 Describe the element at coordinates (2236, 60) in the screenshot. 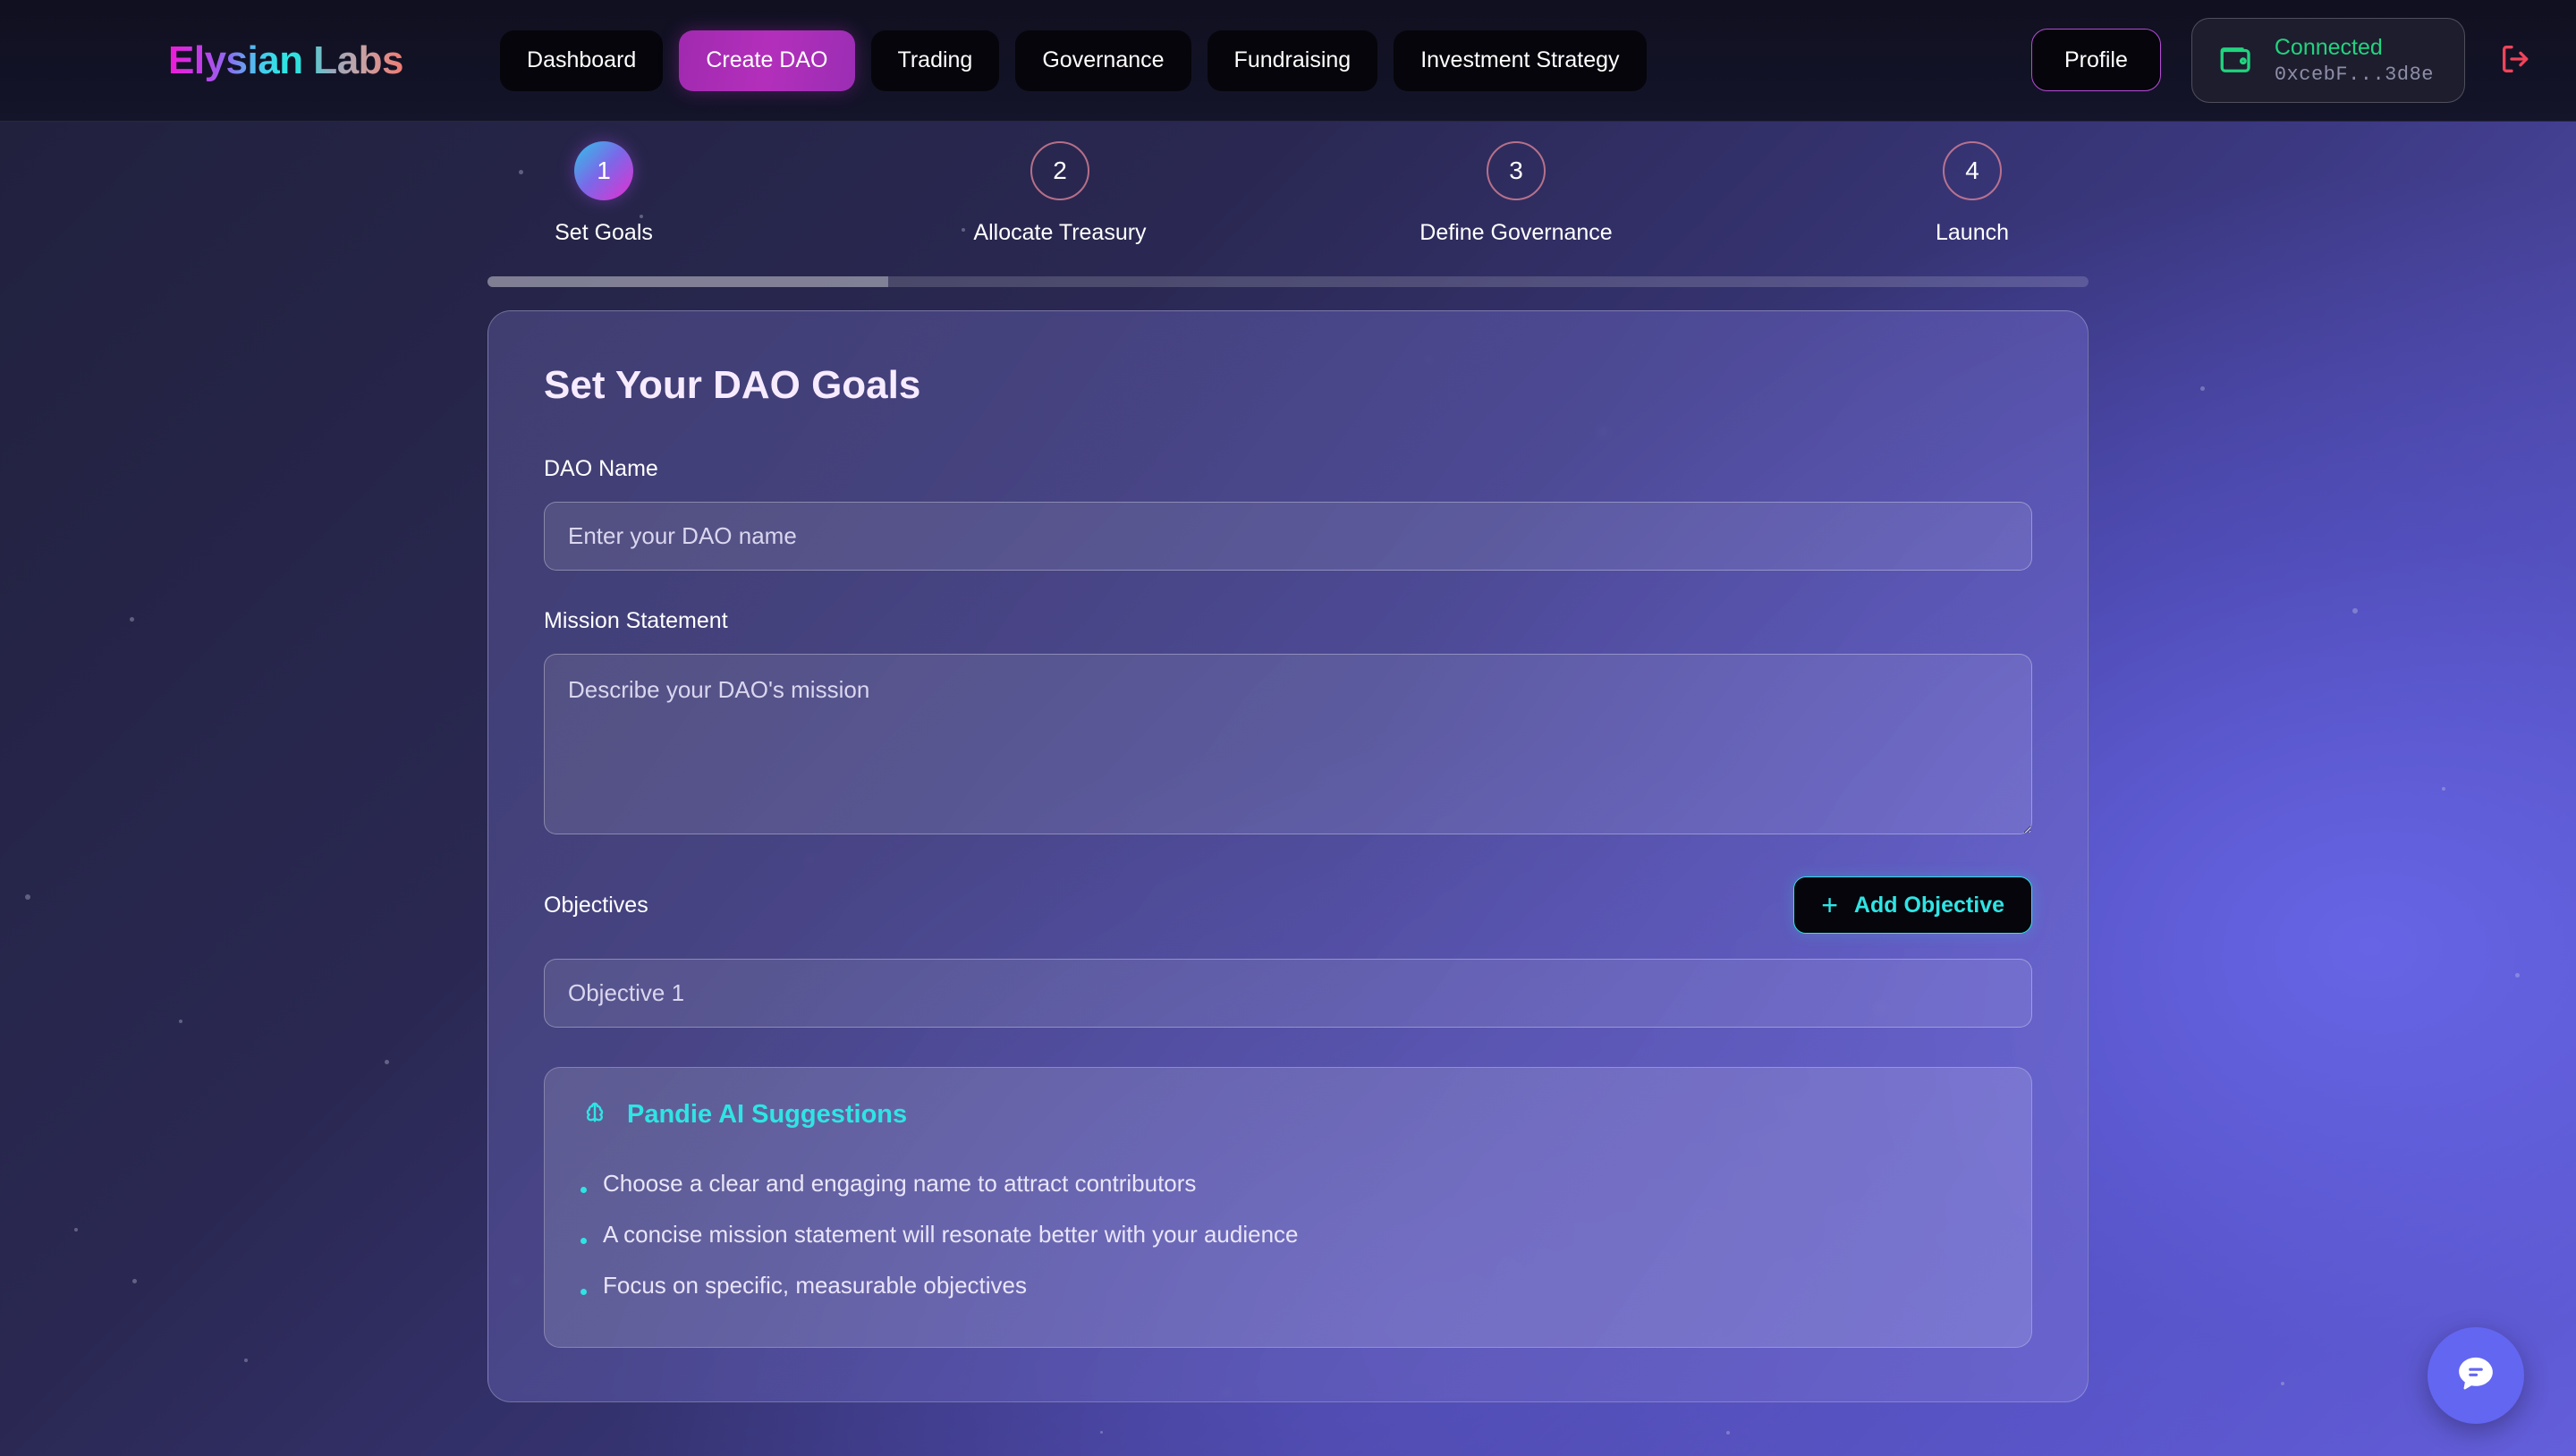

I see `wallet-icon` at that location.